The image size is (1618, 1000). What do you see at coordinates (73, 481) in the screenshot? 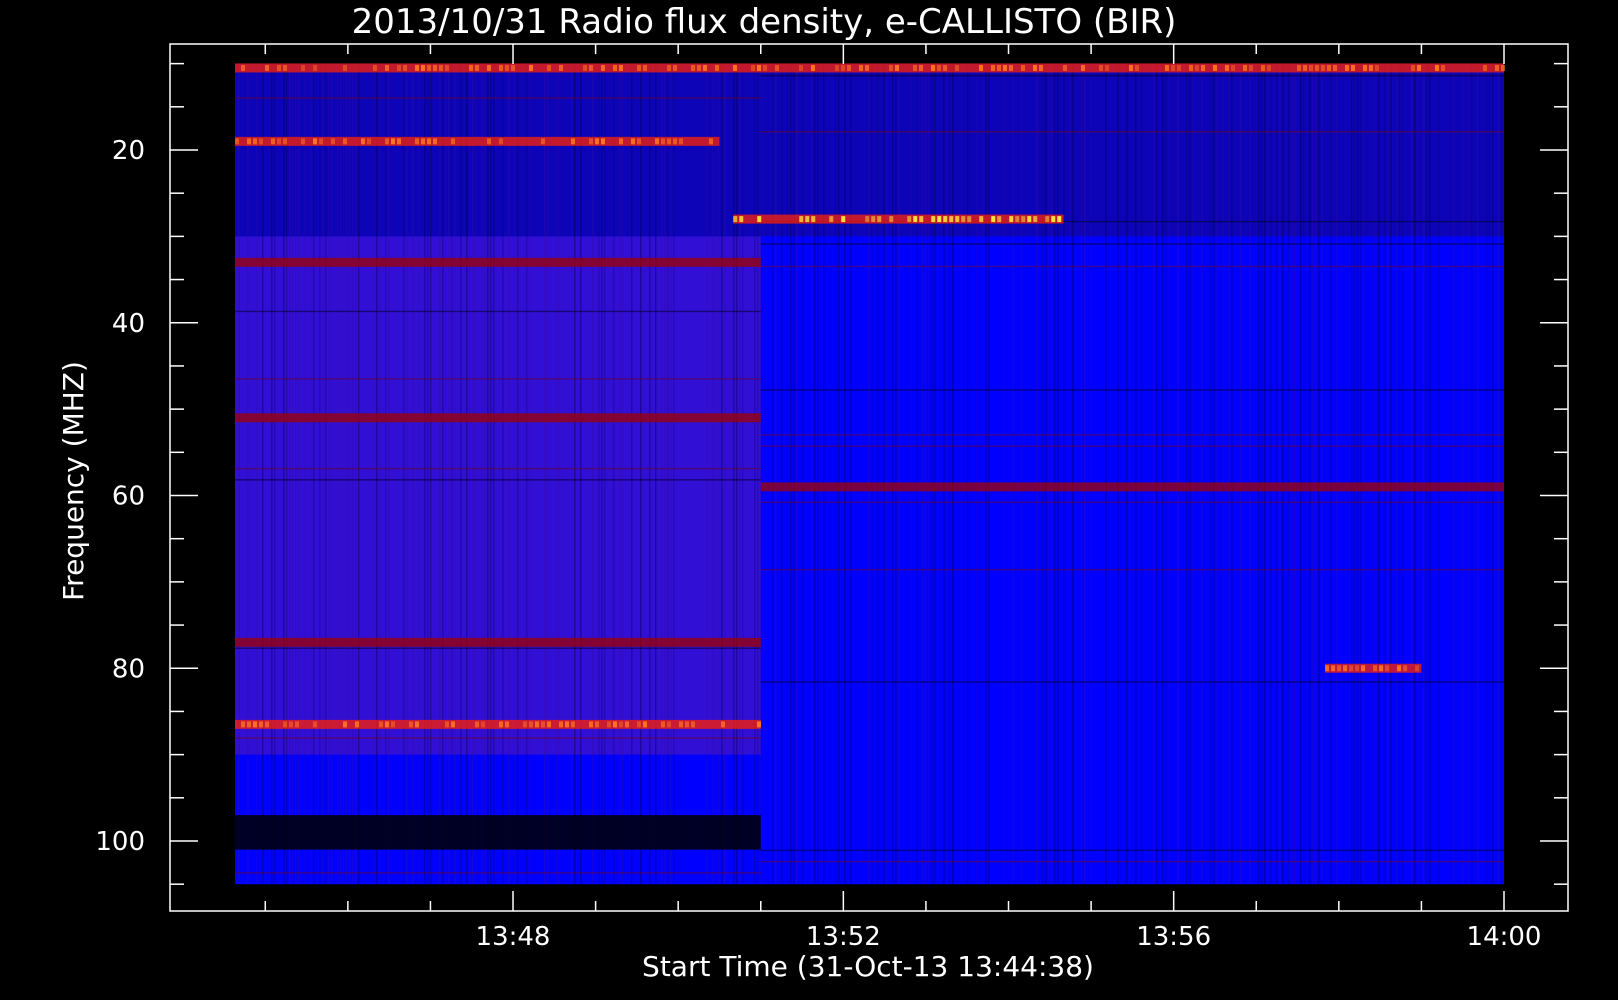
I see `y-axis-label: Frequency (MHZ)` at bounding box center [73, 481].